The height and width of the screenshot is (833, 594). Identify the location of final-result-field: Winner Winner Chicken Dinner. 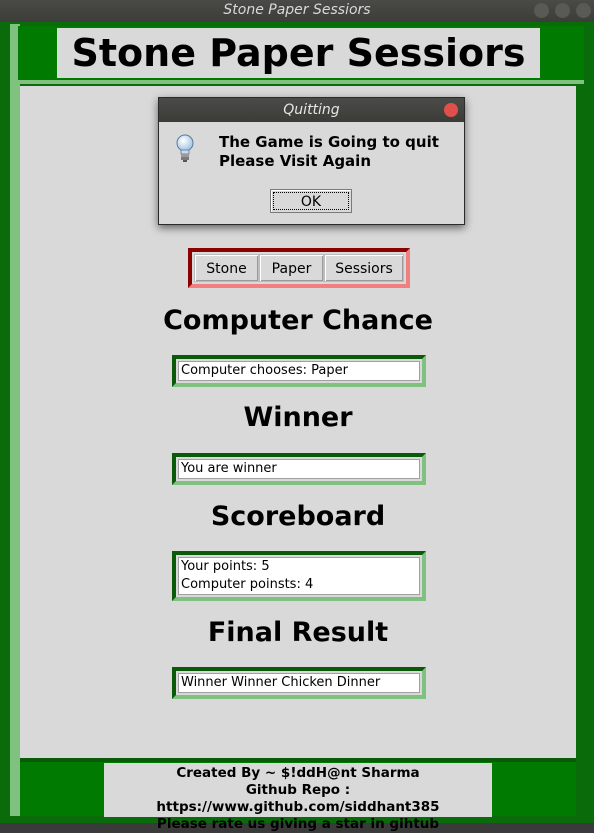
(299, 683).